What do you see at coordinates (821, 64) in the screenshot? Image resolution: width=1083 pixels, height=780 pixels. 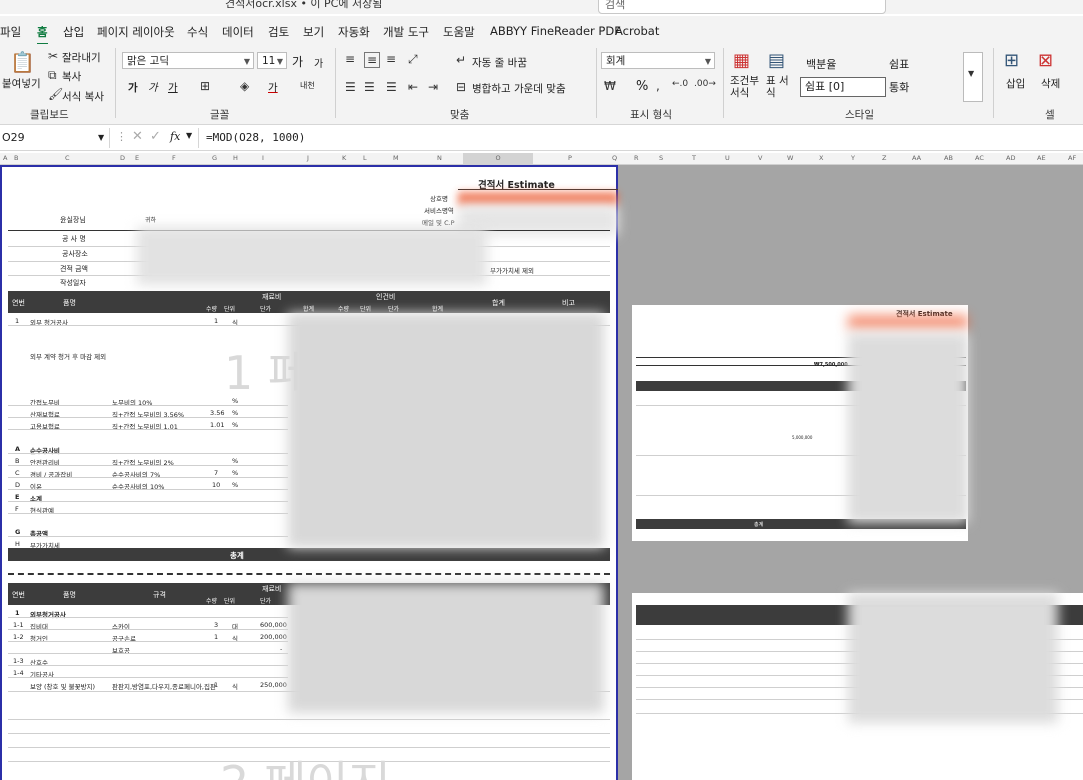 I see `style-percent: 백분율` at bounding box center [821, 64].